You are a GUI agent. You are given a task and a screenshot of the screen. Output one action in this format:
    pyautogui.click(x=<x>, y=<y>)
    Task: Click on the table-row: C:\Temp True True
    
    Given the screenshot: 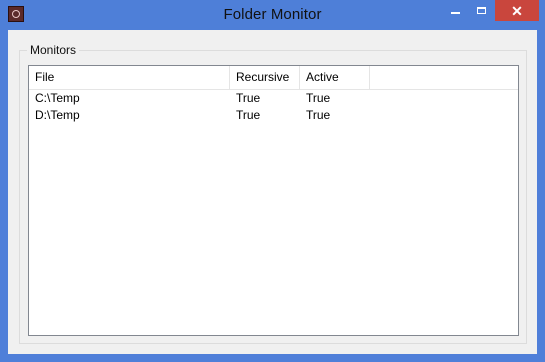 What is the action you would take?
    pyautogui.click(x=273, y=98)
    